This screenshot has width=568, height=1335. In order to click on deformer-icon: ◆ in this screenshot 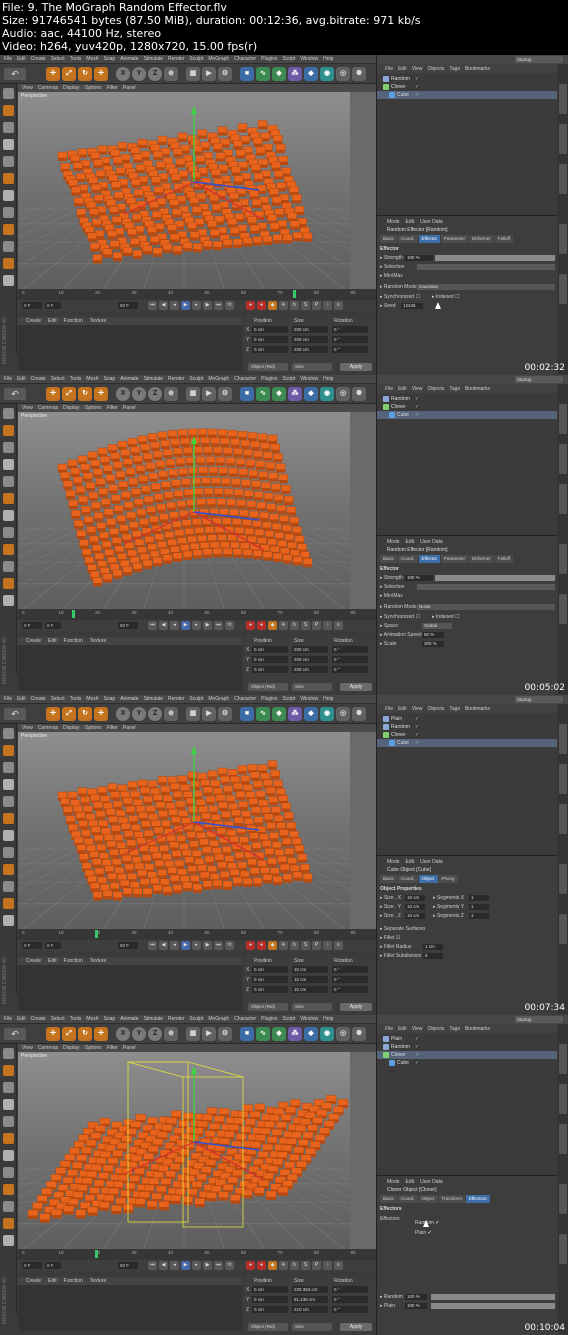, I will do `click(311, 394)`.